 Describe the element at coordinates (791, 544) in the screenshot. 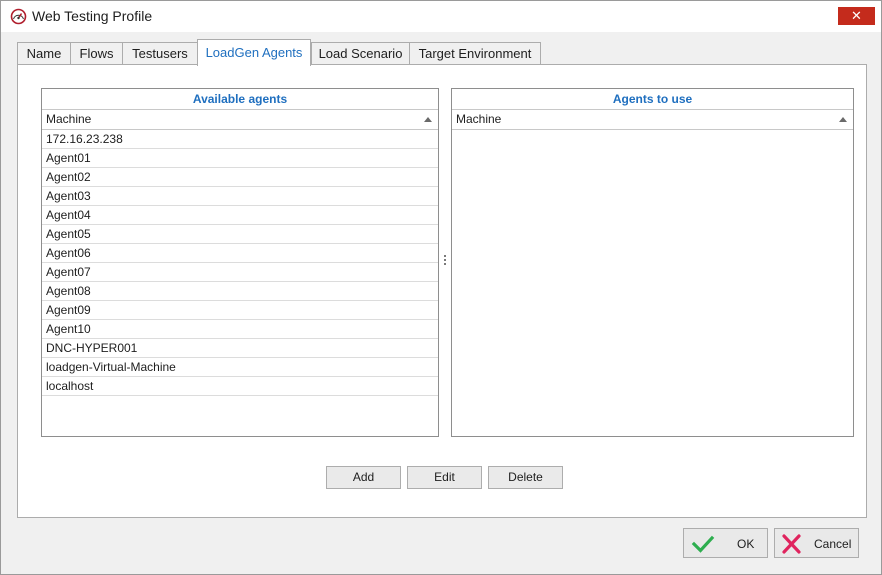

I see `cancel-x-icon` at that location.